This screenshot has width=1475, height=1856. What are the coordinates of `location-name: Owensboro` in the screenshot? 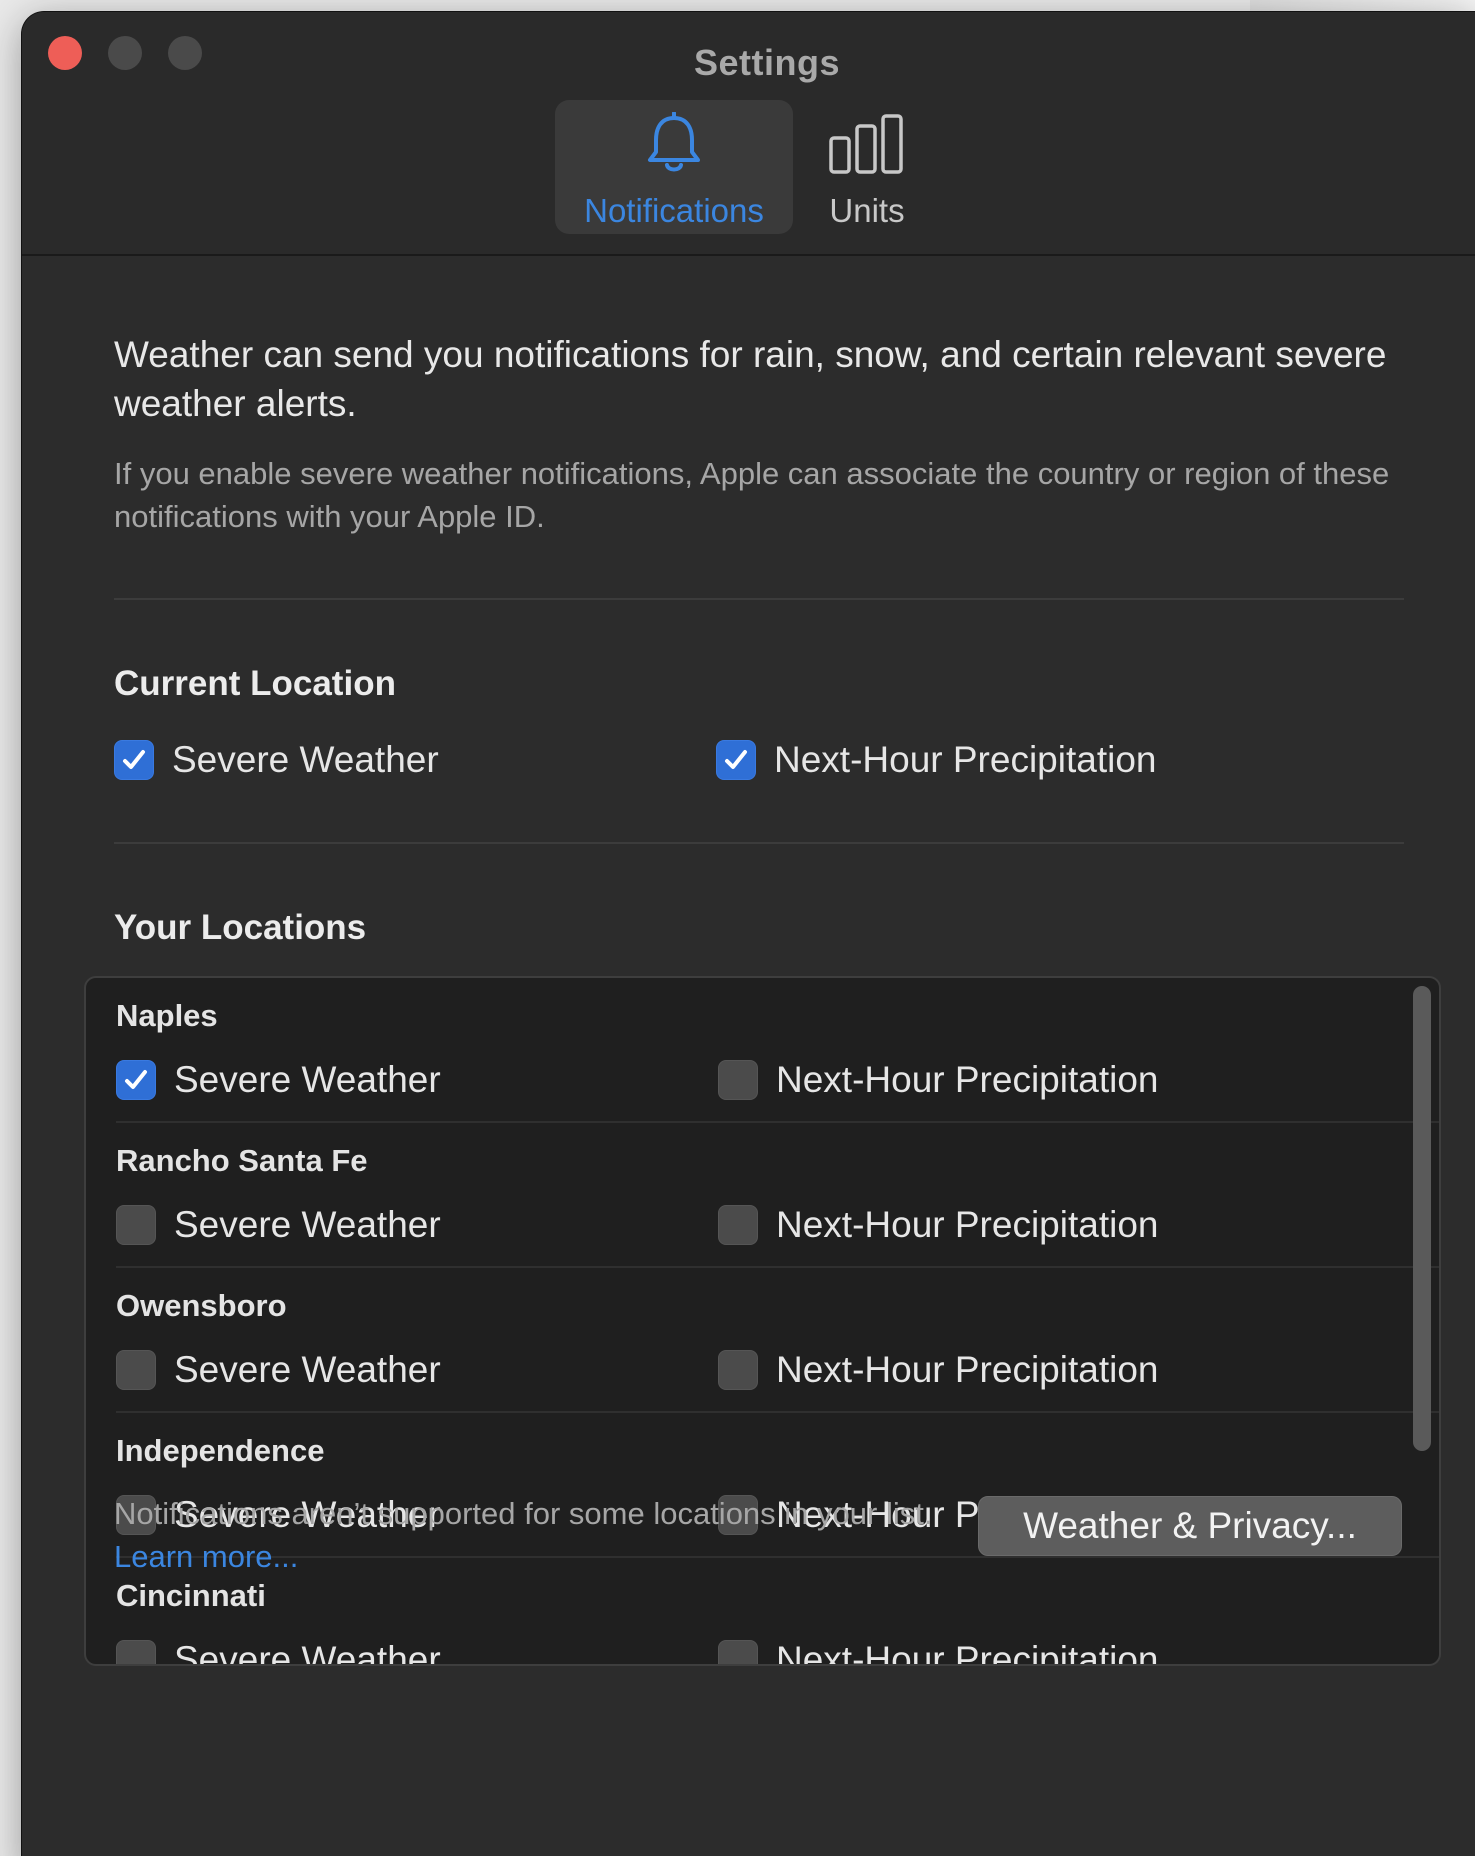 It's located at (201, 1305).